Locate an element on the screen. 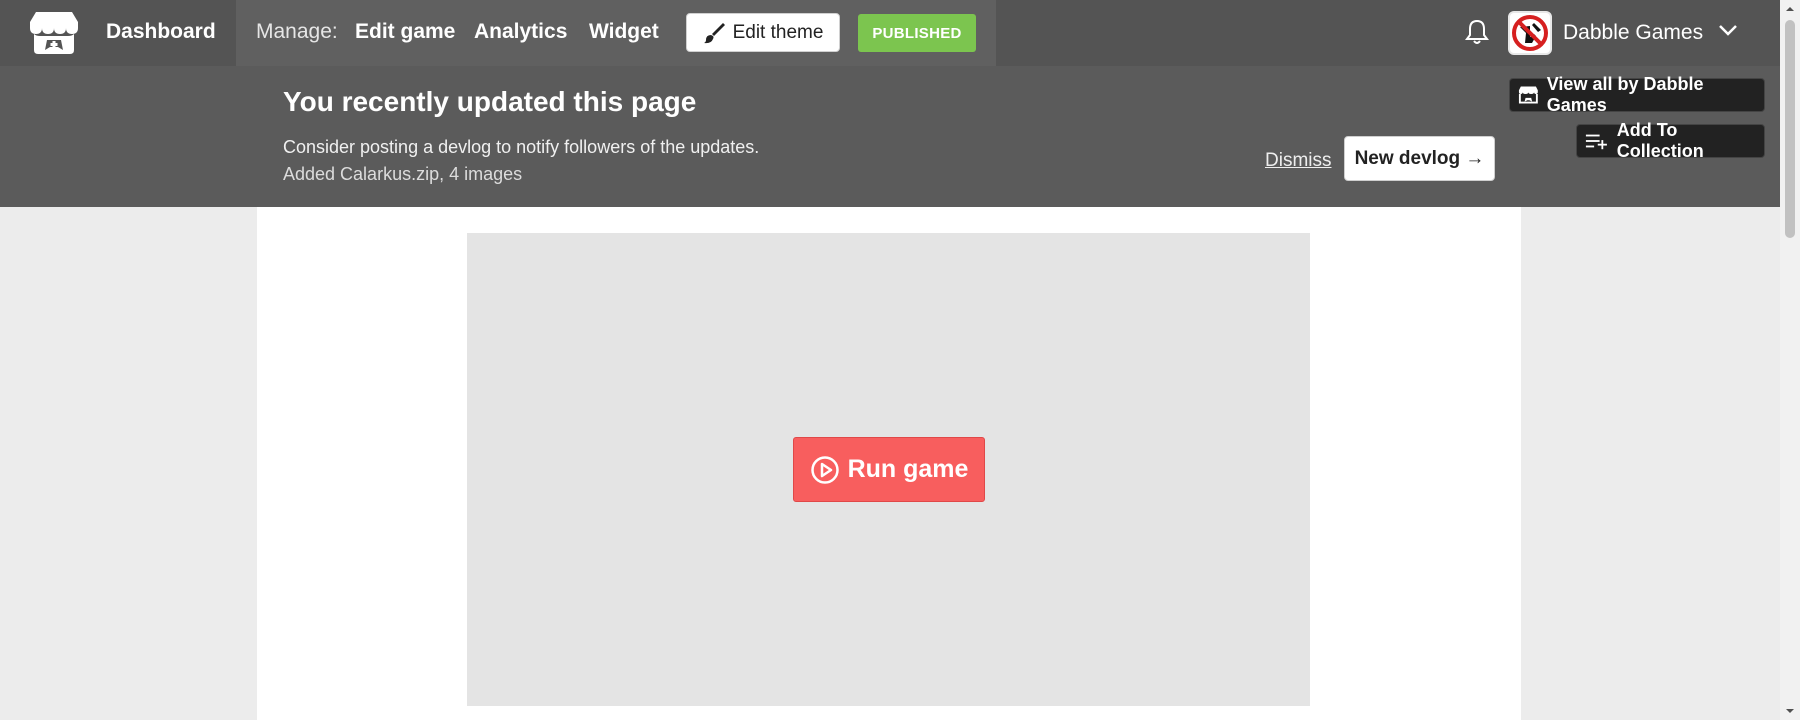  play-circle-icon is located at coordinates (824, 469).